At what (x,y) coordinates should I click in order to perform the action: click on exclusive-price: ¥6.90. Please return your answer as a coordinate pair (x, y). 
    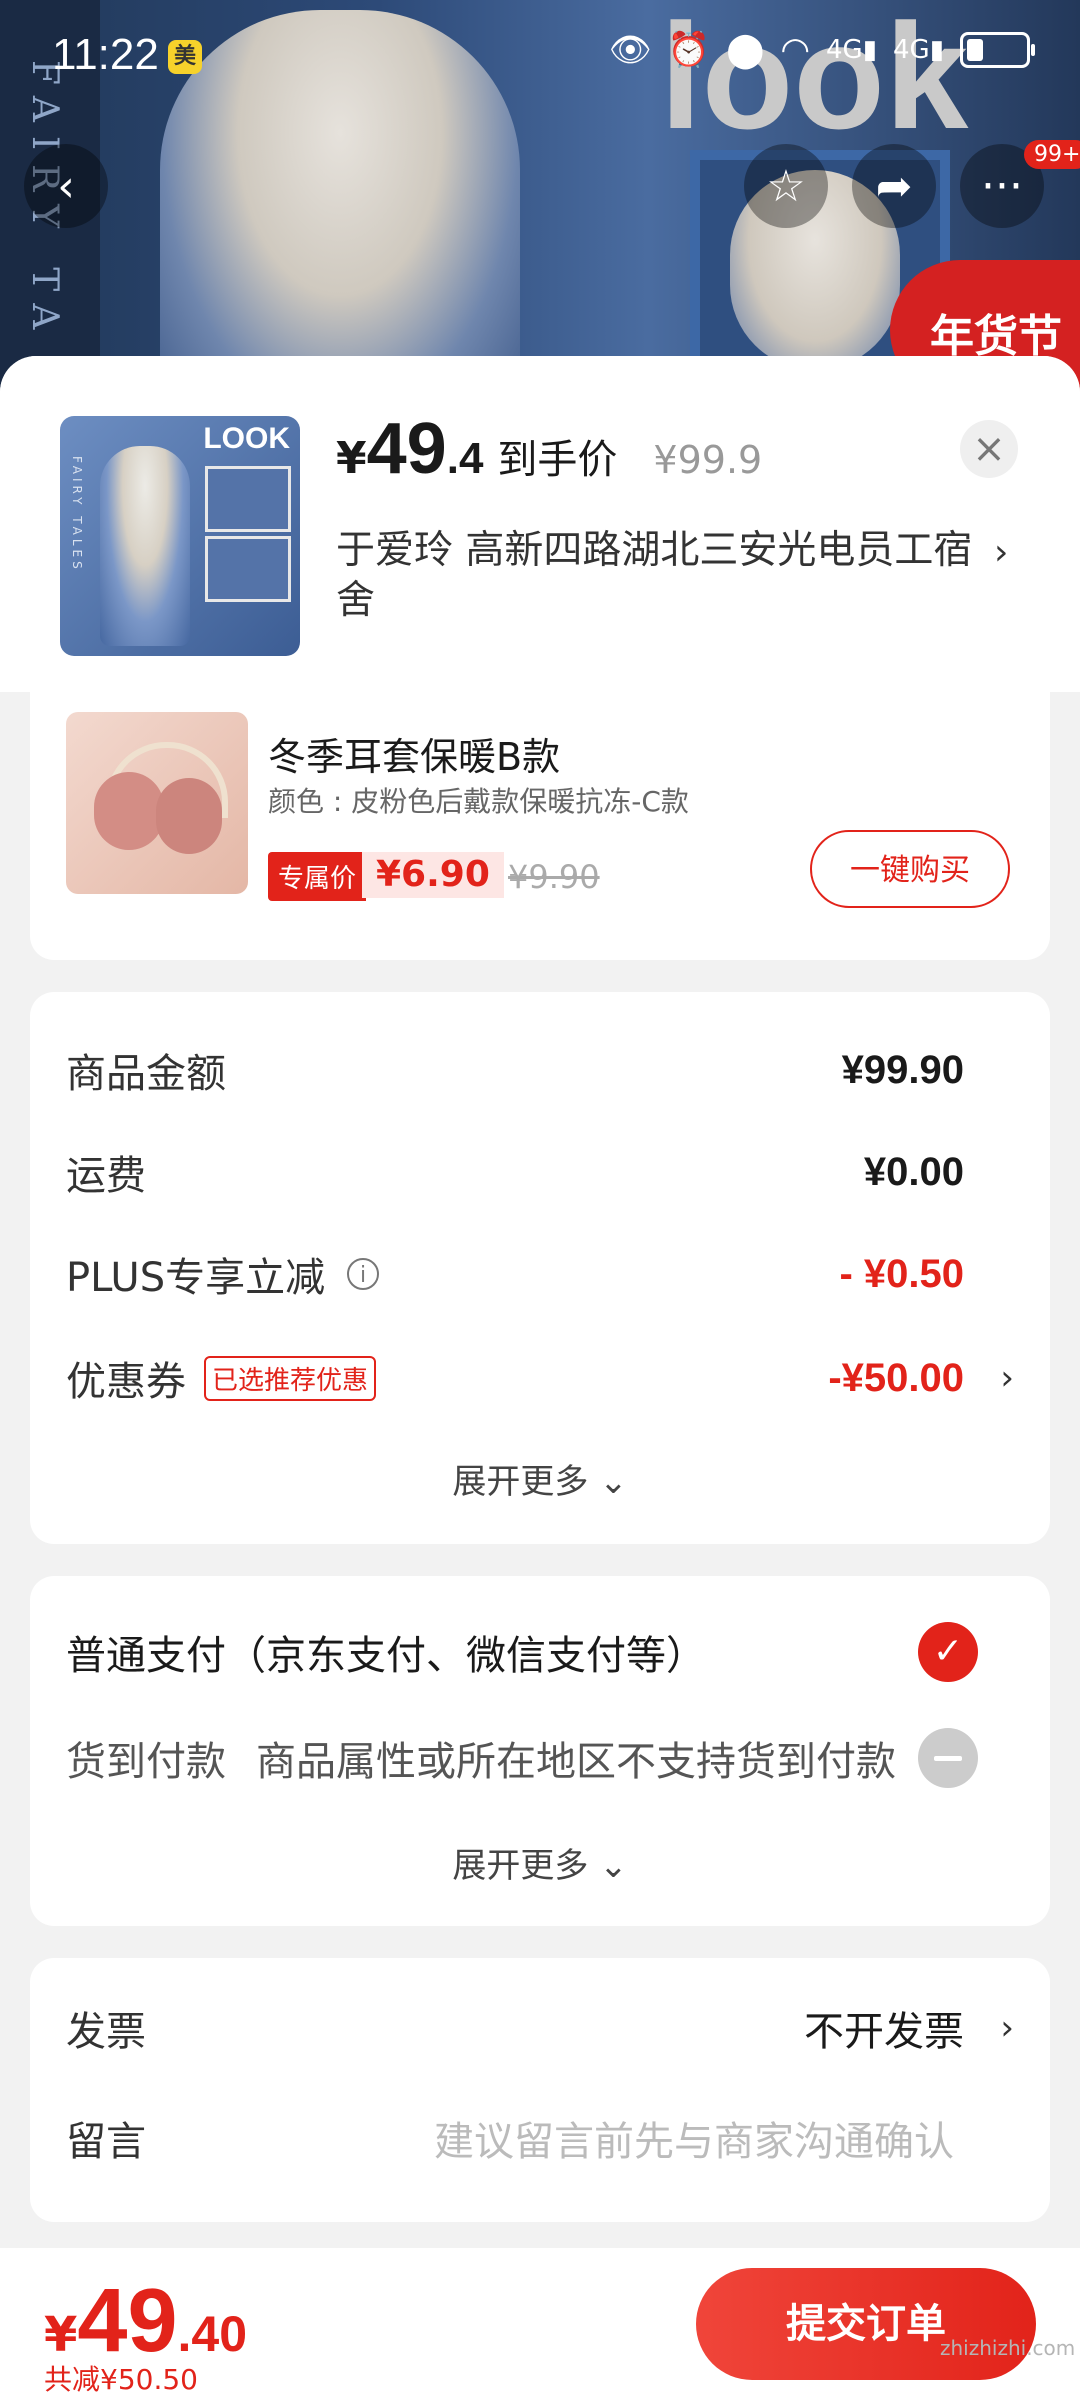
    Looking at the image, I should click on (433, 875).